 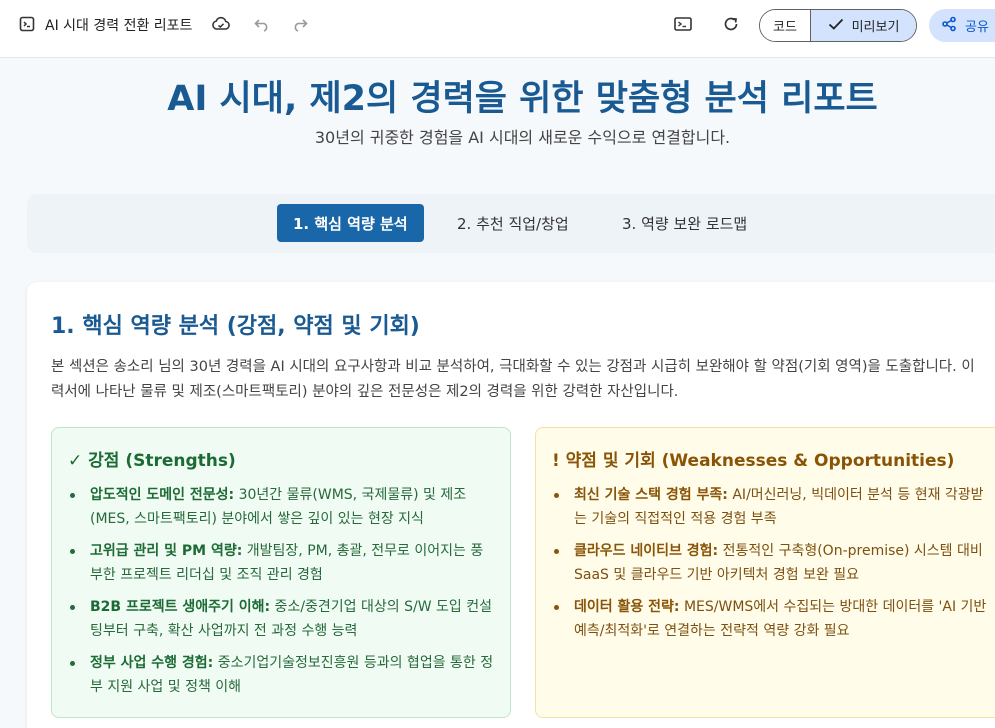 I want to click on tab-roadmap: 3. 역량 보완 로드맵, so click(x=684, y=223).